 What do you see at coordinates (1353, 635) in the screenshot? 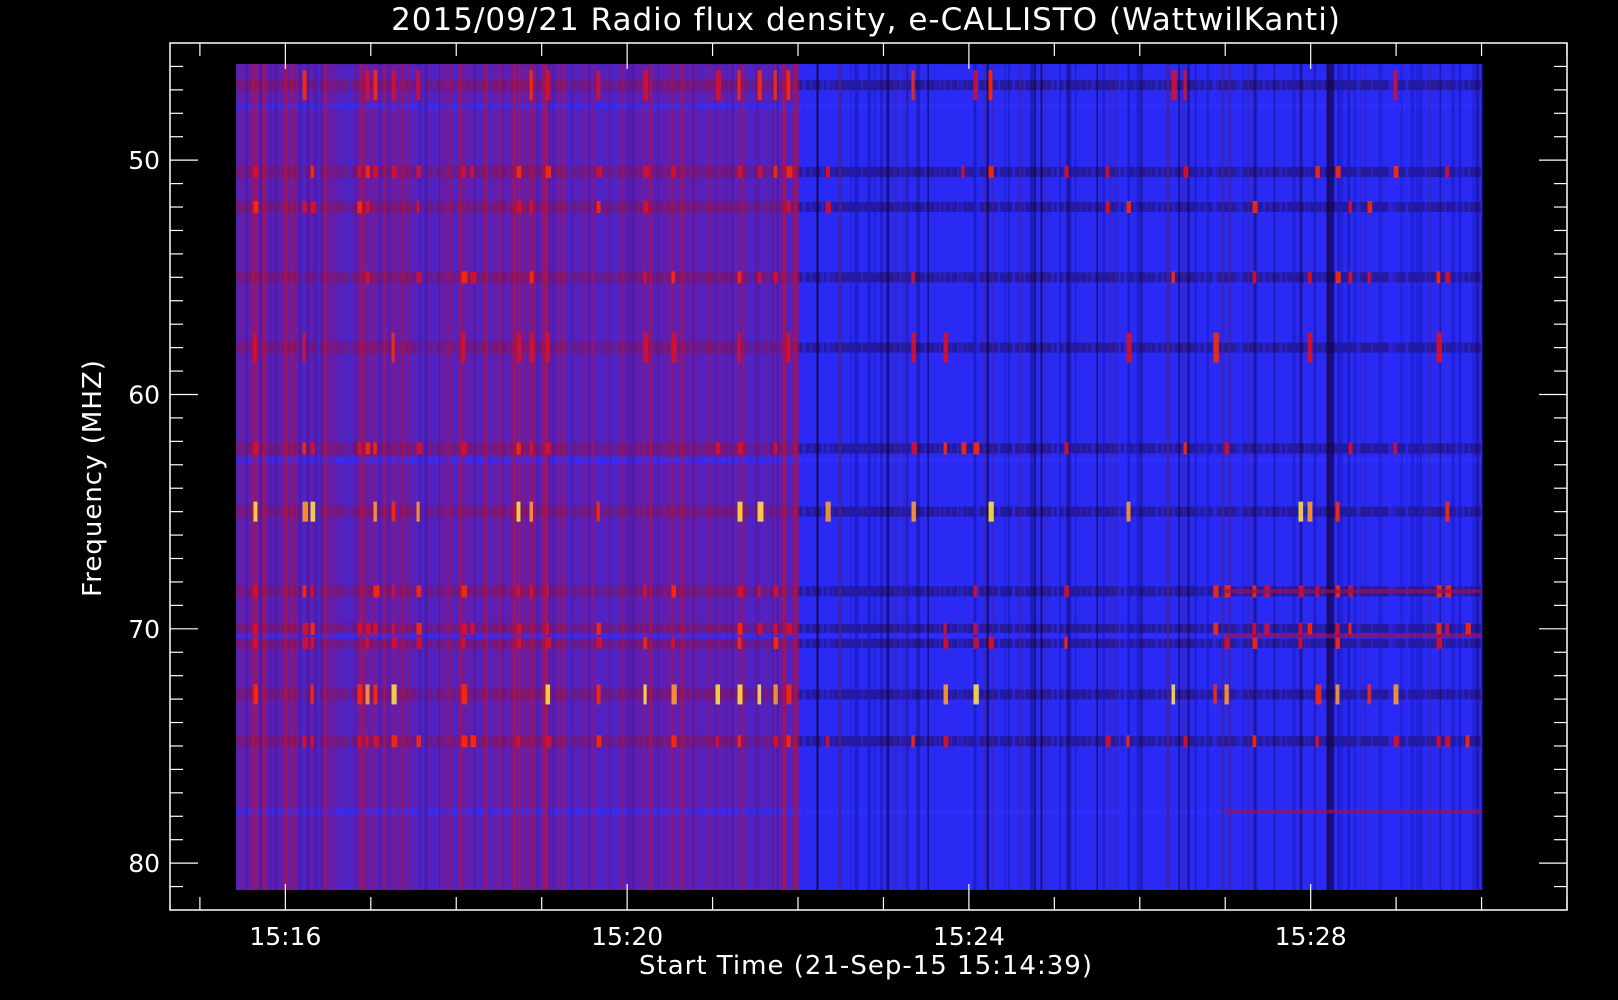
I see `feature-line` at bounding box center [1353, 635].